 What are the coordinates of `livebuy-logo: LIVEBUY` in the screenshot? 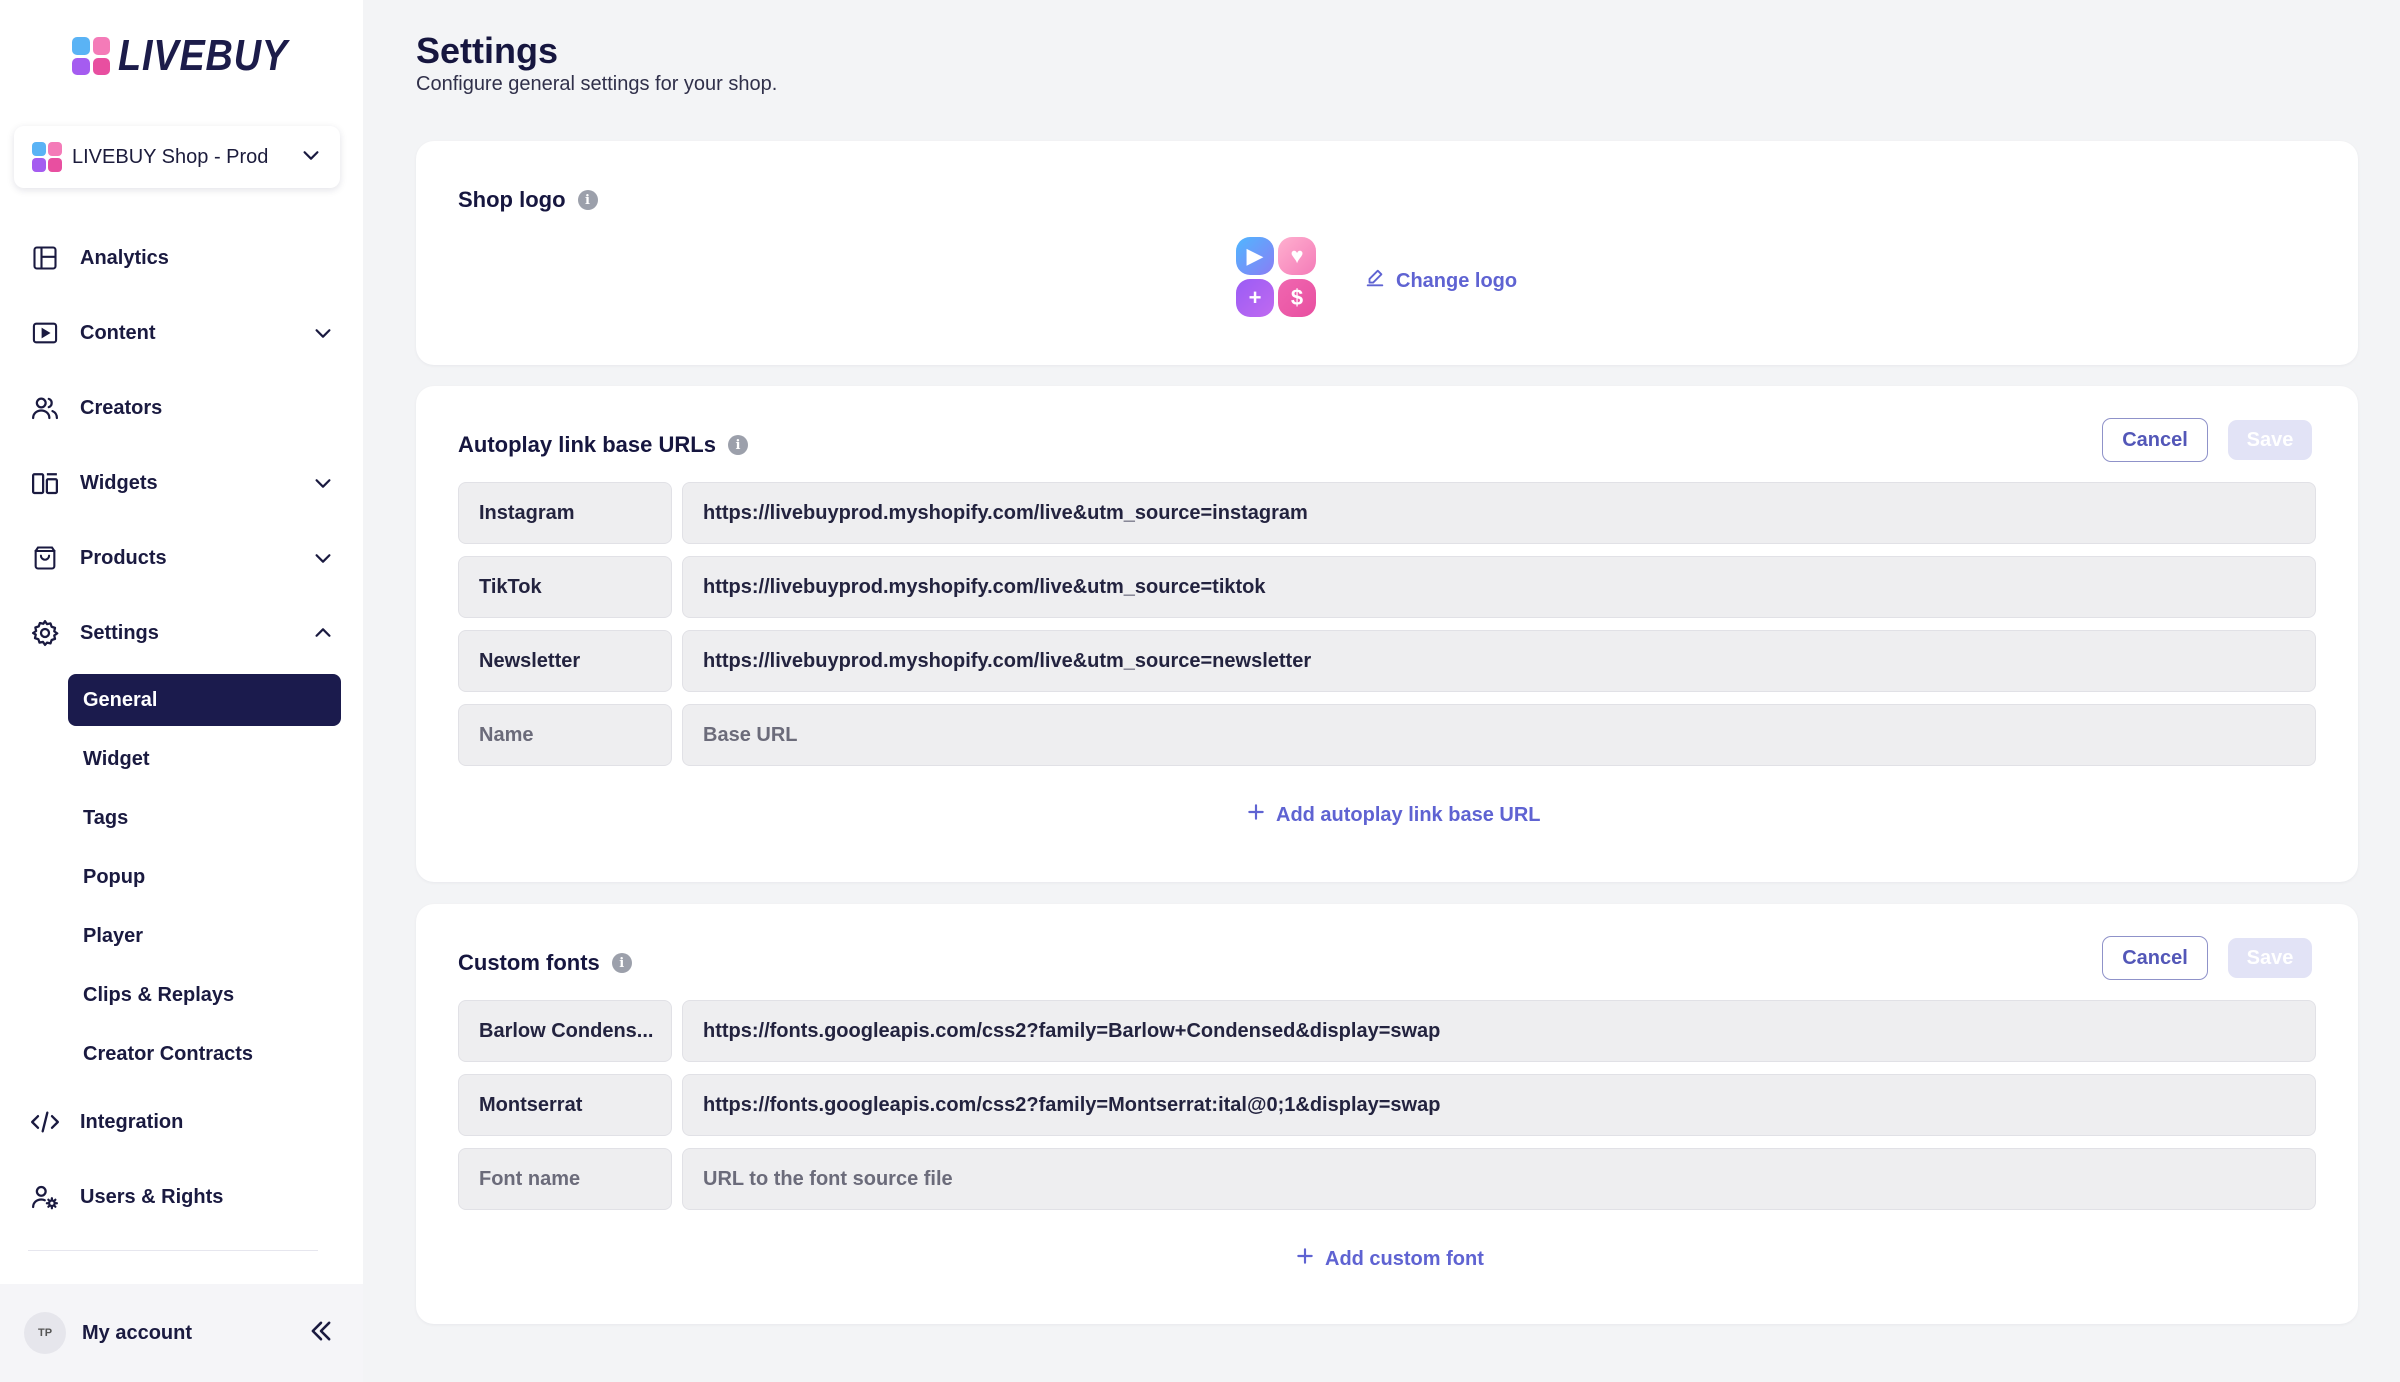 It's located at (194, 55).